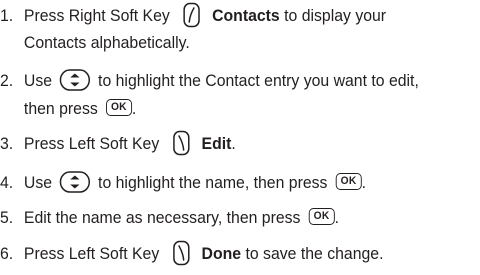 The width and height of the screenshot is (480, 275). Describe the element at coordinates (335, 15) in the screenshot. I see `step-text: to display your` at that location.